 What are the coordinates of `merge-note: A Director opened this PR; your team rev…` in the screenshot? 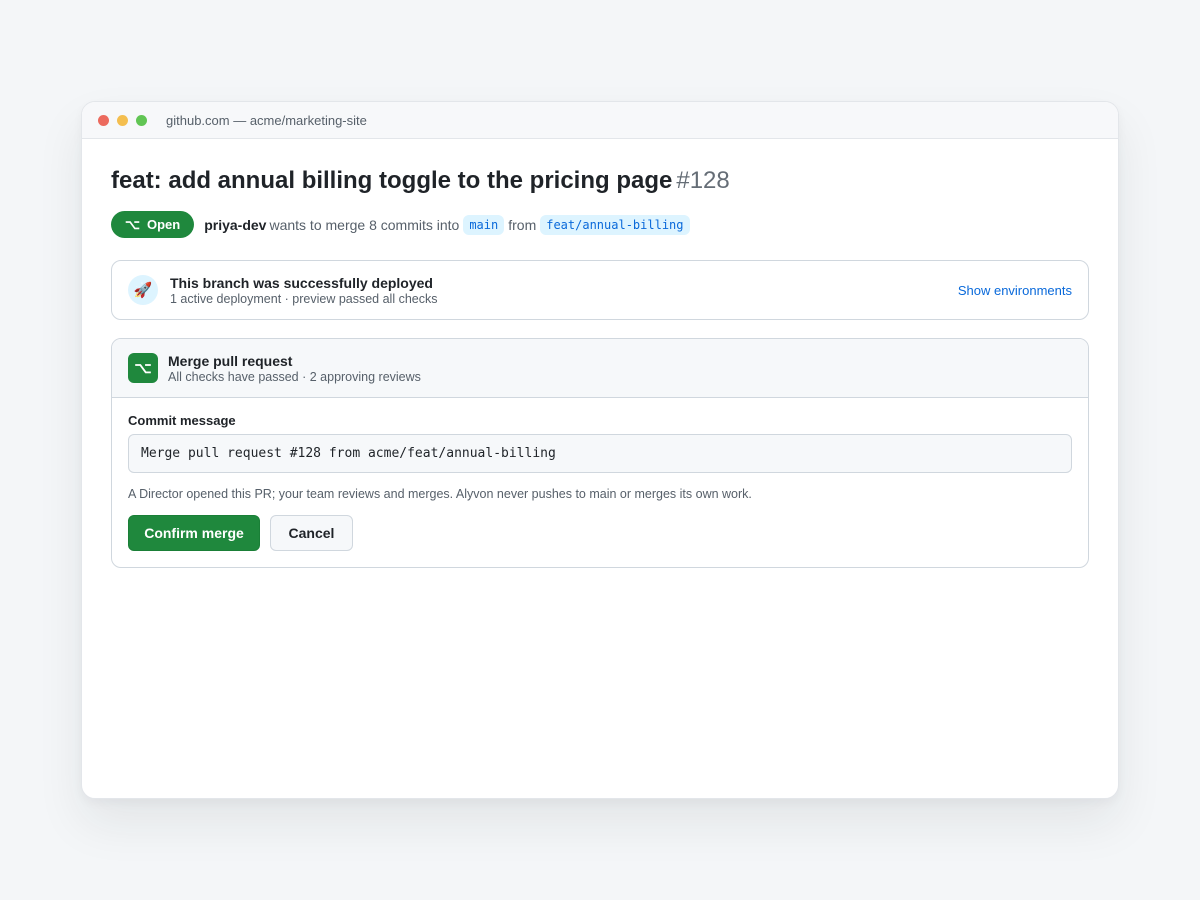 It's located at (440, 494).